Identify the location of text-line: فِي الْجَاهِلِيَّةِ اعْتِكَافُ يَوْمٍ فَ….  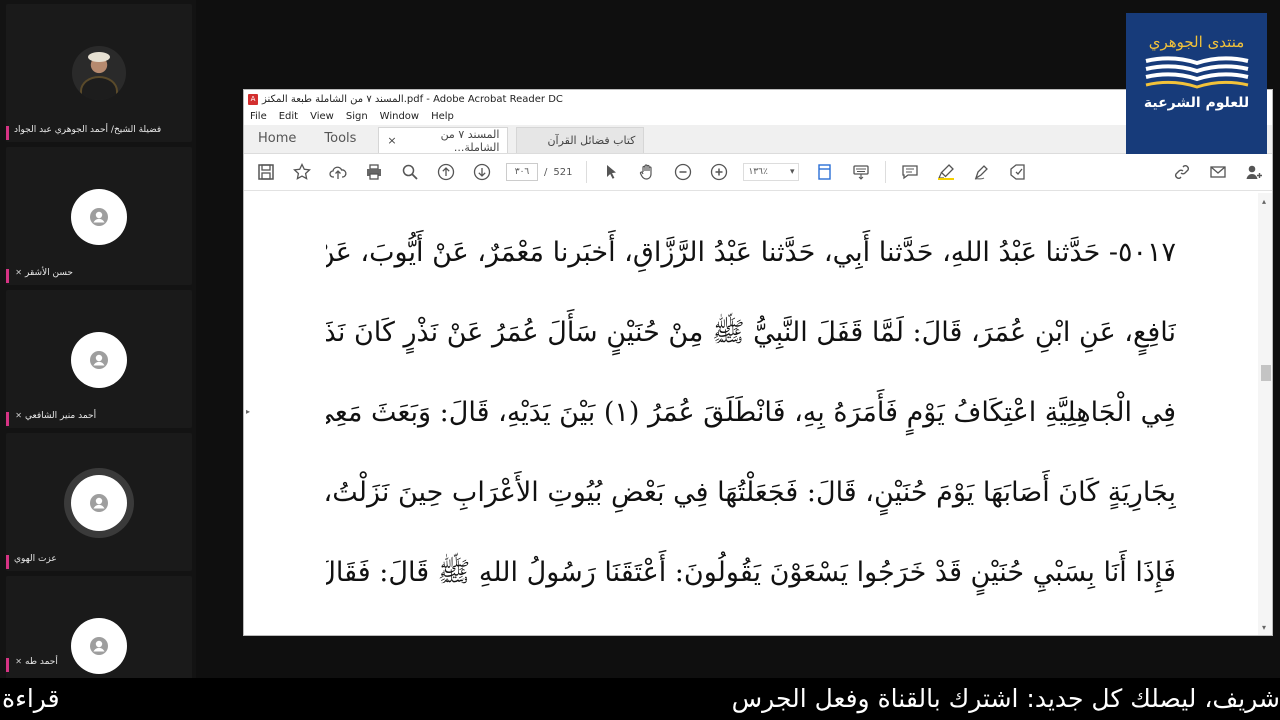
(751, 412).